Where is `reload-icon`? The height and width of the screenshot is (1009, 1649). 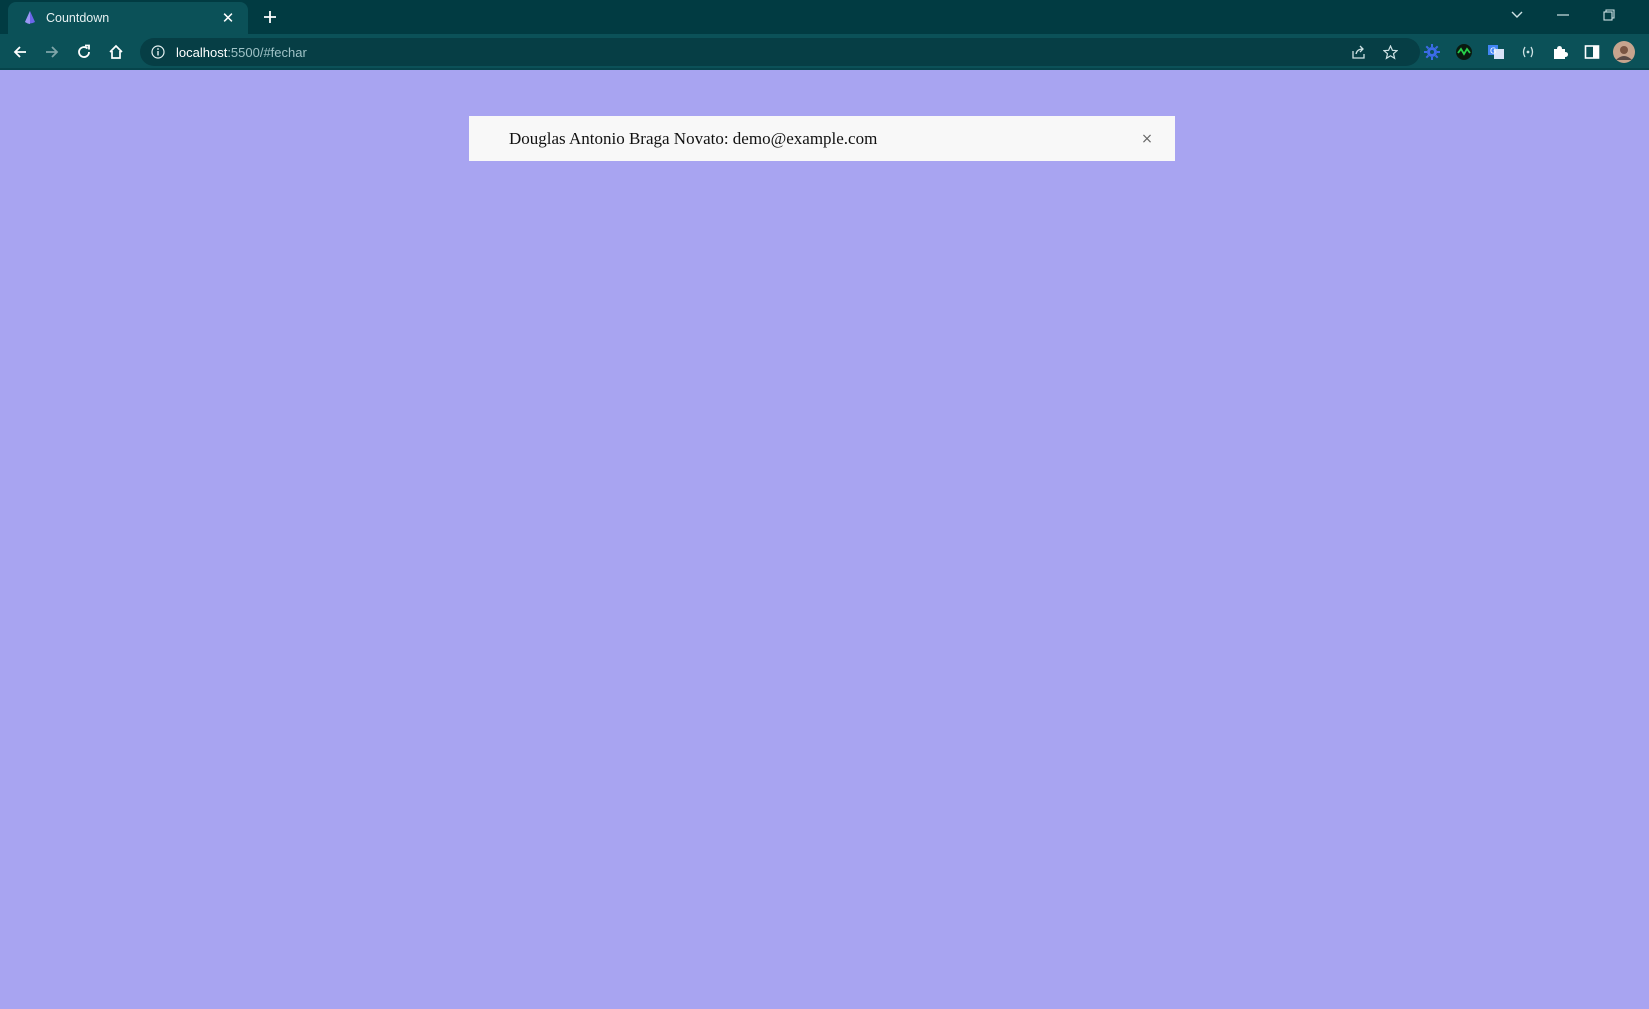 reload-icon is located at coordinates (84, 51).